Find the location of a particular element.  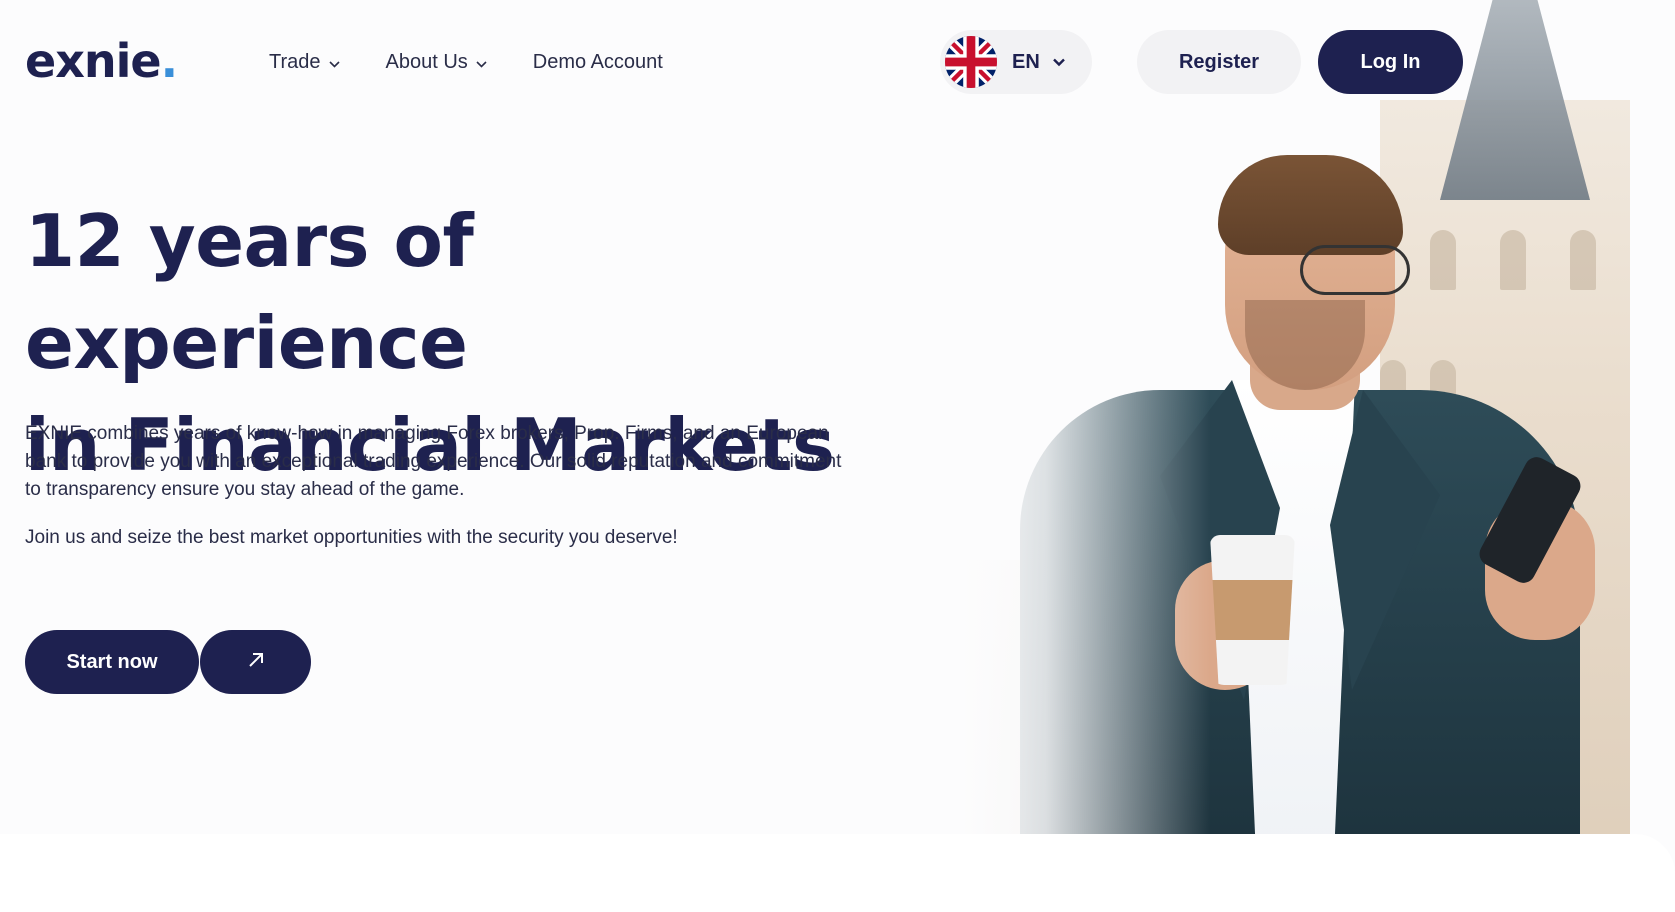

main-nav: Trade About Us Demo Account is located at coordinates (466, 62).